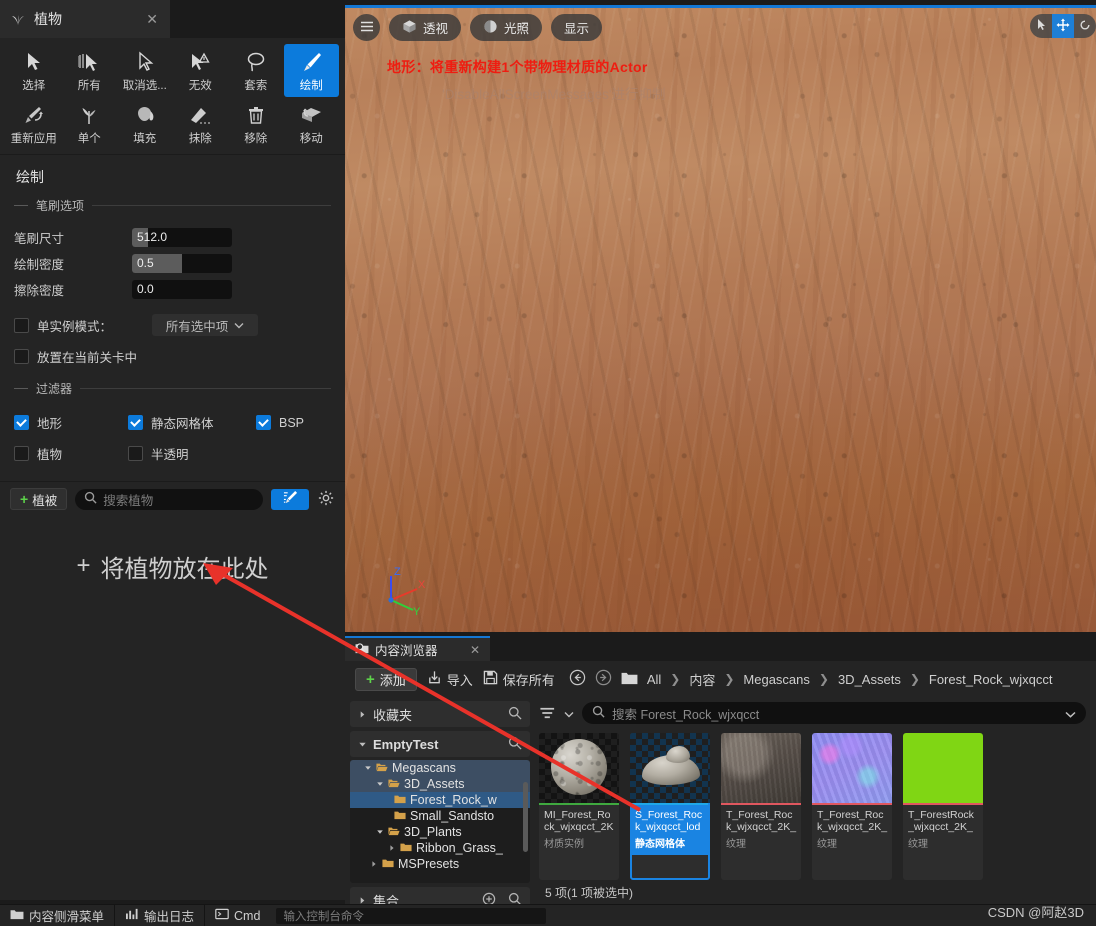 This screenshot has width=1096, height=926. What do you see at coordinates (943, 806) in the screenshot?
I see `asset-tile-texture-dprf: T_ForestRock_wjxqcct_2K_DpRF 纹理` at bounding box center [943, 806].